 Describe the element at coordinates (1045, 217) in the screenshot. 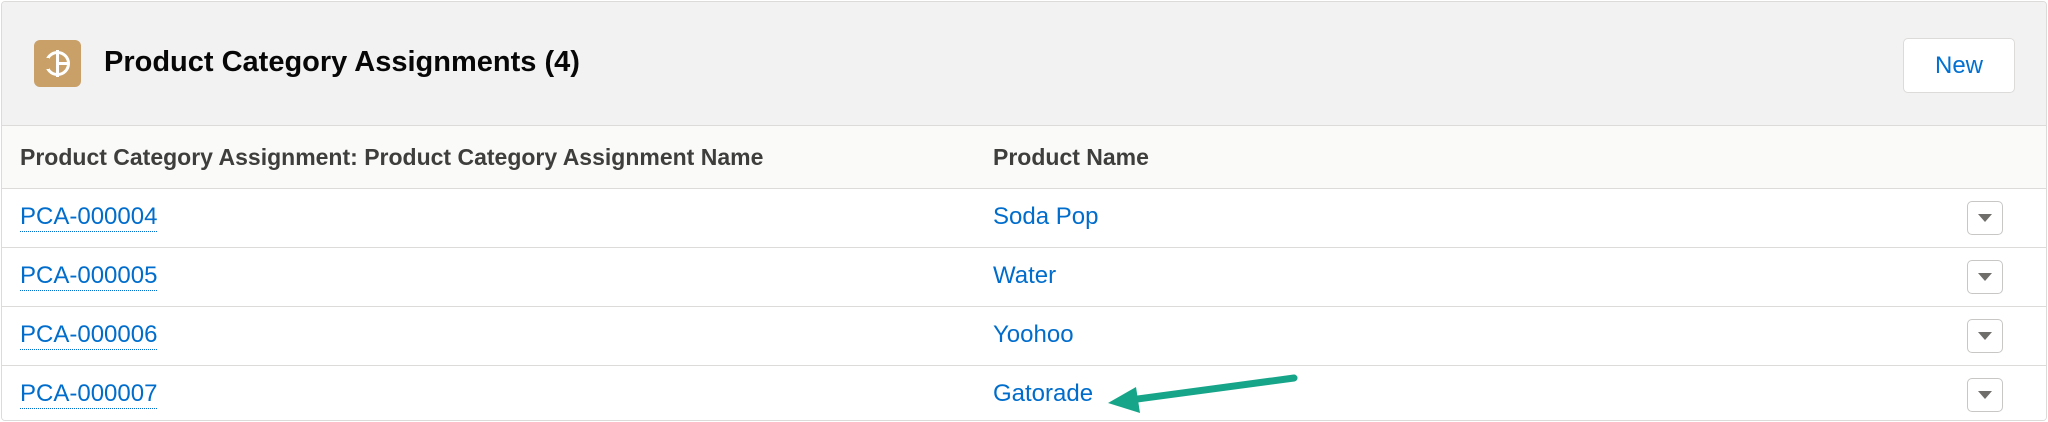

I see `product-name-link: Soda Pop` at that location.